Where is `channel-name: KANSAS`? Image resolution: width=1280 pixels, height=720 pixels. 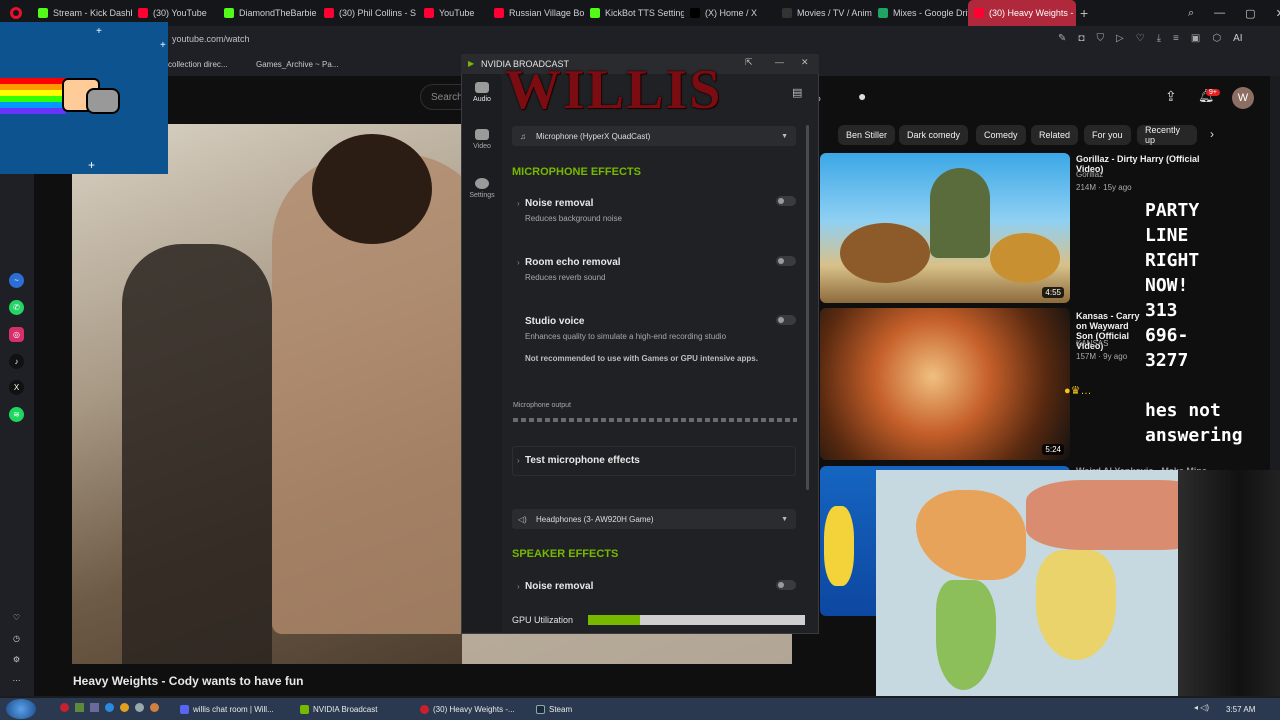 channel-name: KANSAS is located at coordinates (1092, 343).